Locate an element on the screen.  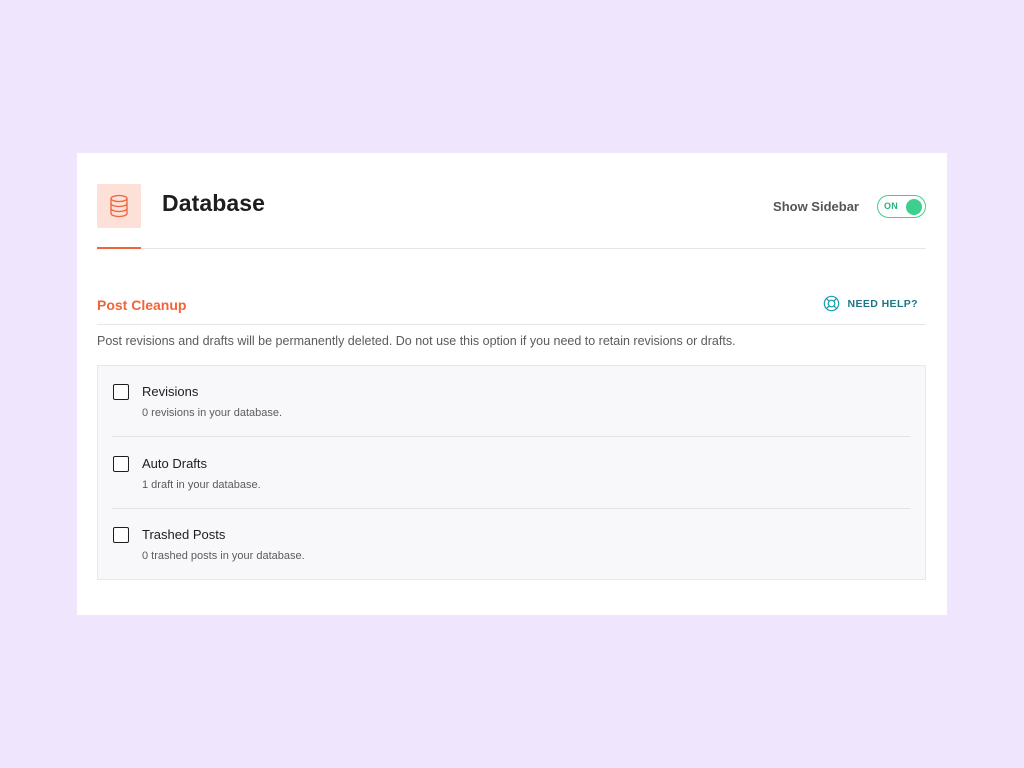
option-description: 1 draft in your database. is located at coordinates (201, 485).